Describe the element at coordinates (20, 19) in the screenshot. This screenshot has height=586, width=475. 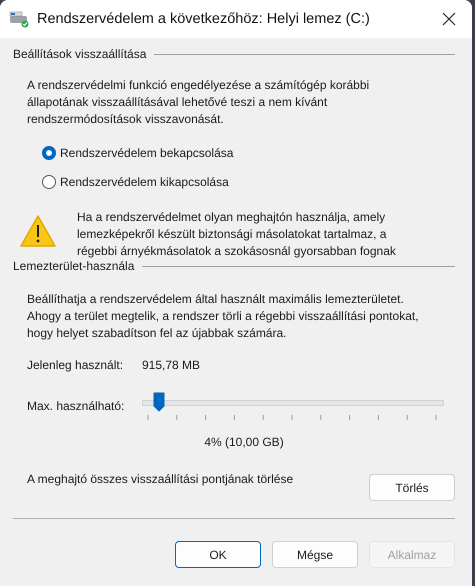
I see `drive-icon` at that location.